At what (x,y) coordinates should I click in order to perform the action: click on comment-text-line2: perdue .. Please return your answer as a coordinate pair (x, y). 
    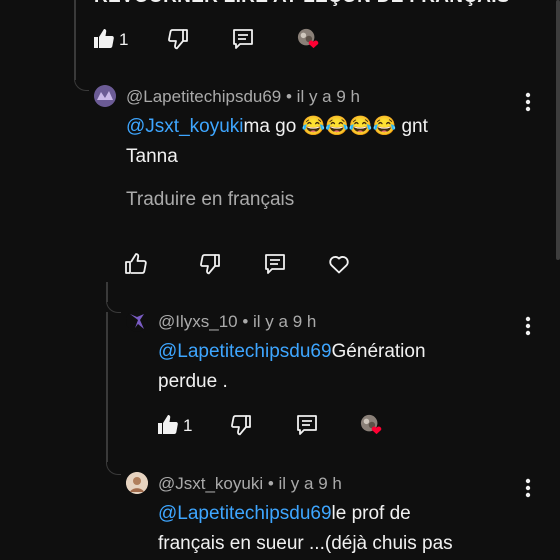
    Looking at the image, I should click on (193, 381).